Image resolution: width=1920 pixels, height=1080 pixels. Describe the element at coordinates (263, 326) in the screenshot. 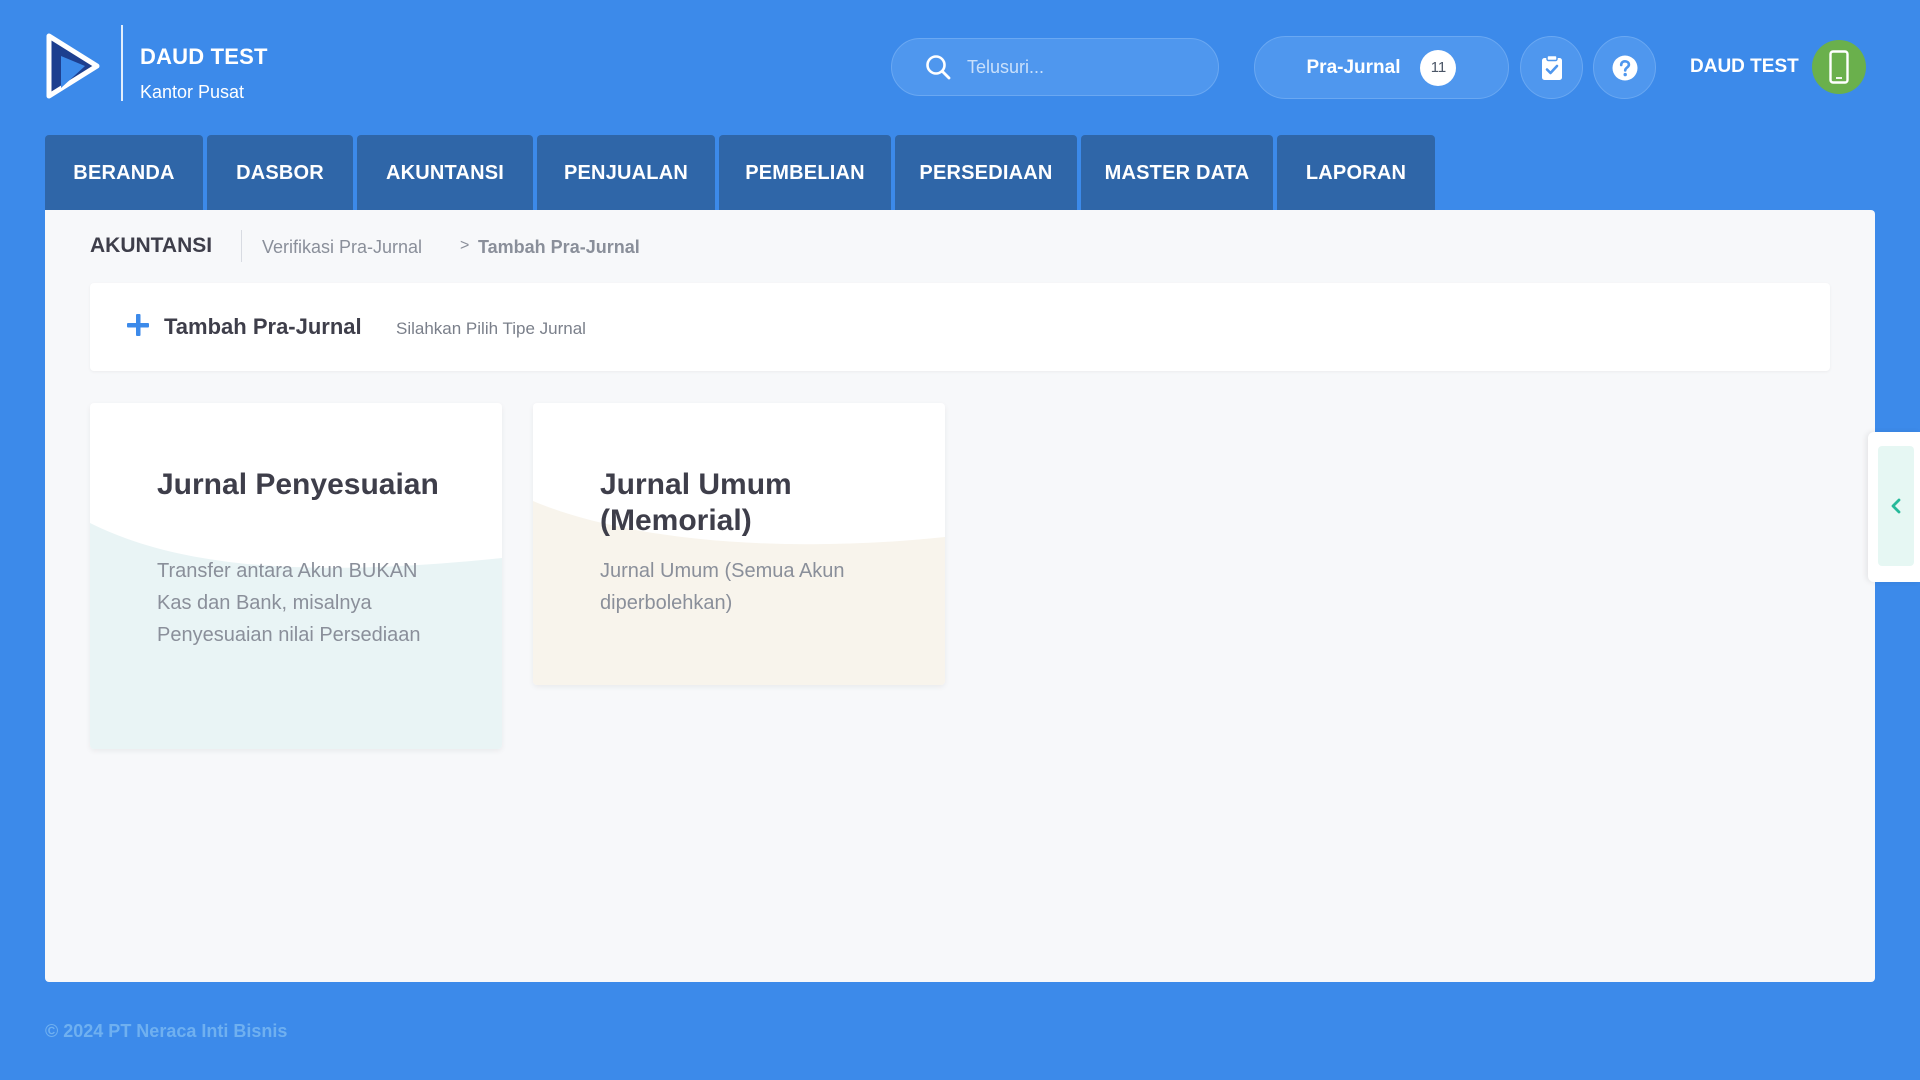

I see `page-title: Tambah Pra-Jurnal` at that location.